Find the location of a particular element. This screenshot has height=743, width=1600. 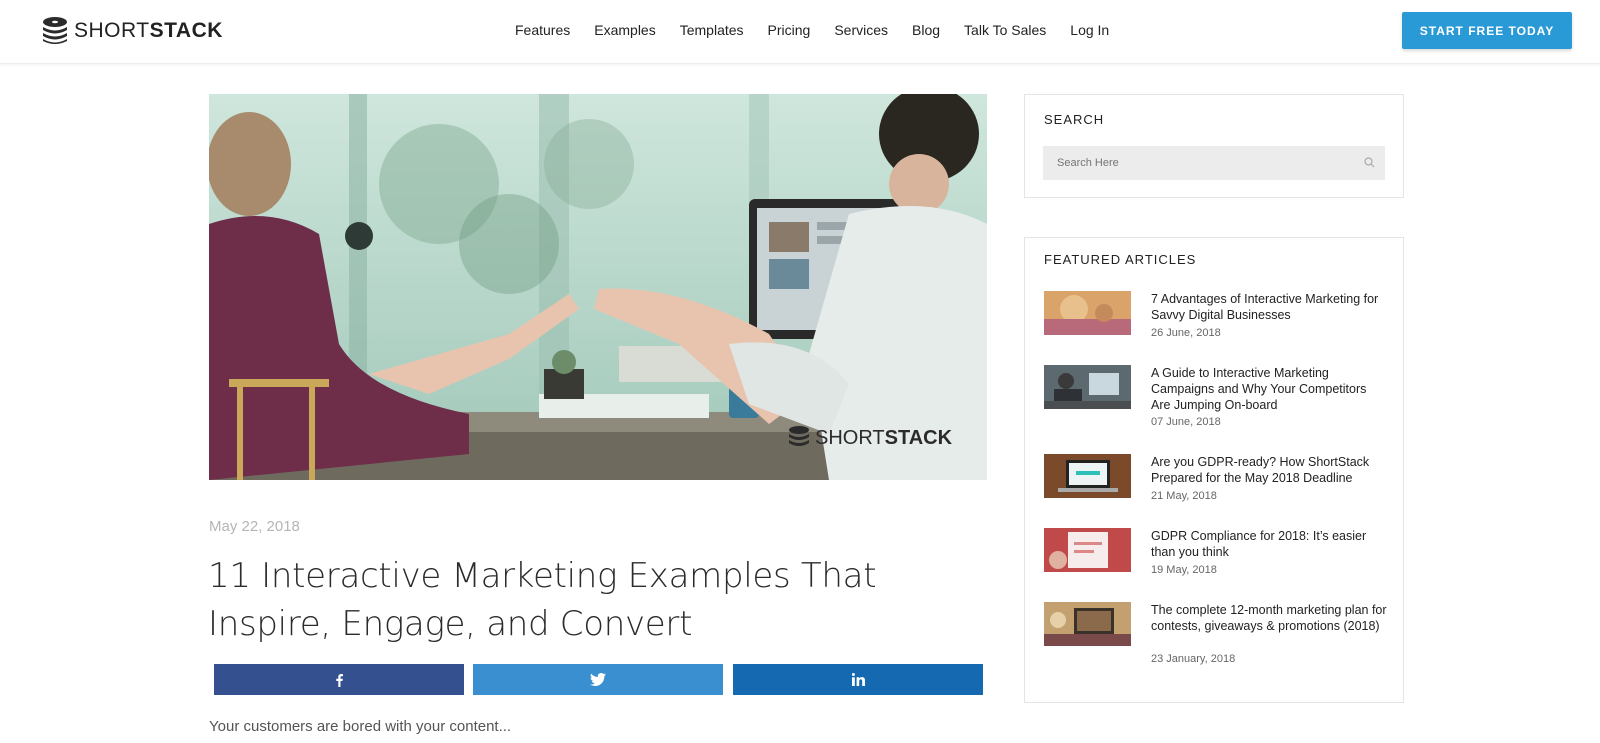

nav-blog: Blog is located at coordinates (926, 30).